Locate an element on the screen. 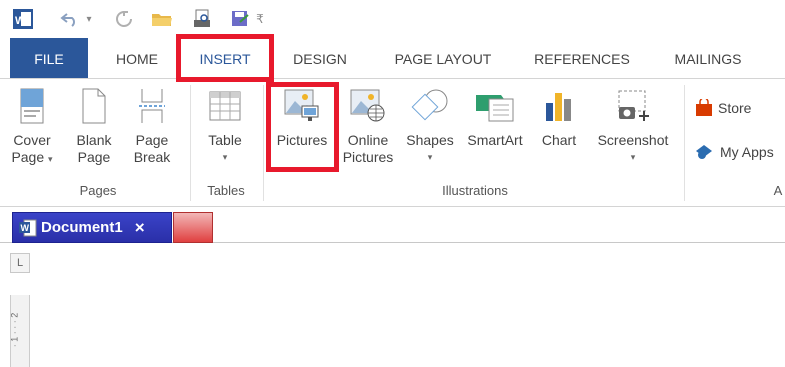  vertical-ruler-marks: · 1 · · · 2 is located at coordinates (14, 330).